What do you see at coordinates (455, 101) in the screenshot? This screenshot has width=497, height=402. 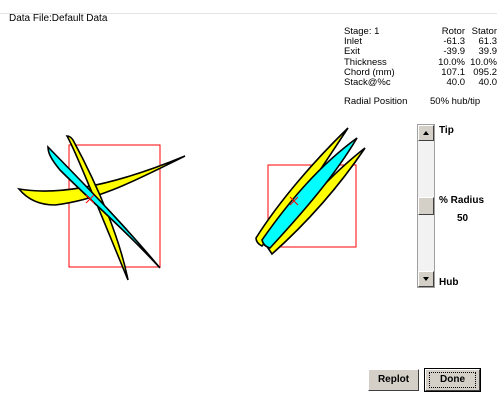 I see `radial-position-value: 50% hub/tip` at bounding box center [455, 101].